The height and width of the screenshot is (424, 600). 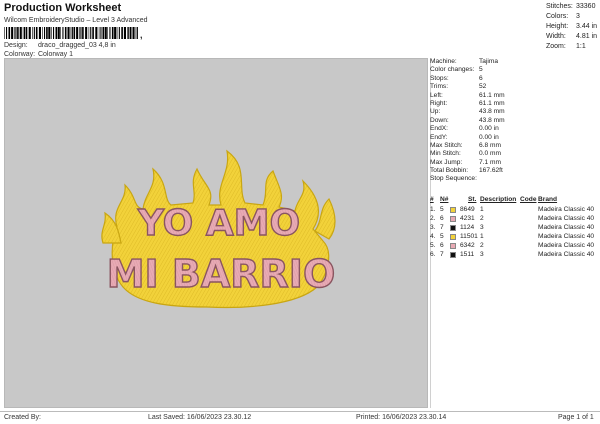 What do you see at coordinates (557, 16) in the screenshot?
I see `stat-label: Colors:` at bounding box center [557, 16].